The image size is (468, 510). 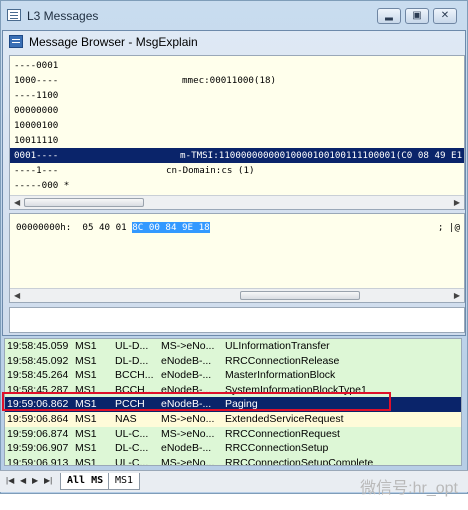 I want to click on decode-bits: -----000 *, so click(x=42, y=185).